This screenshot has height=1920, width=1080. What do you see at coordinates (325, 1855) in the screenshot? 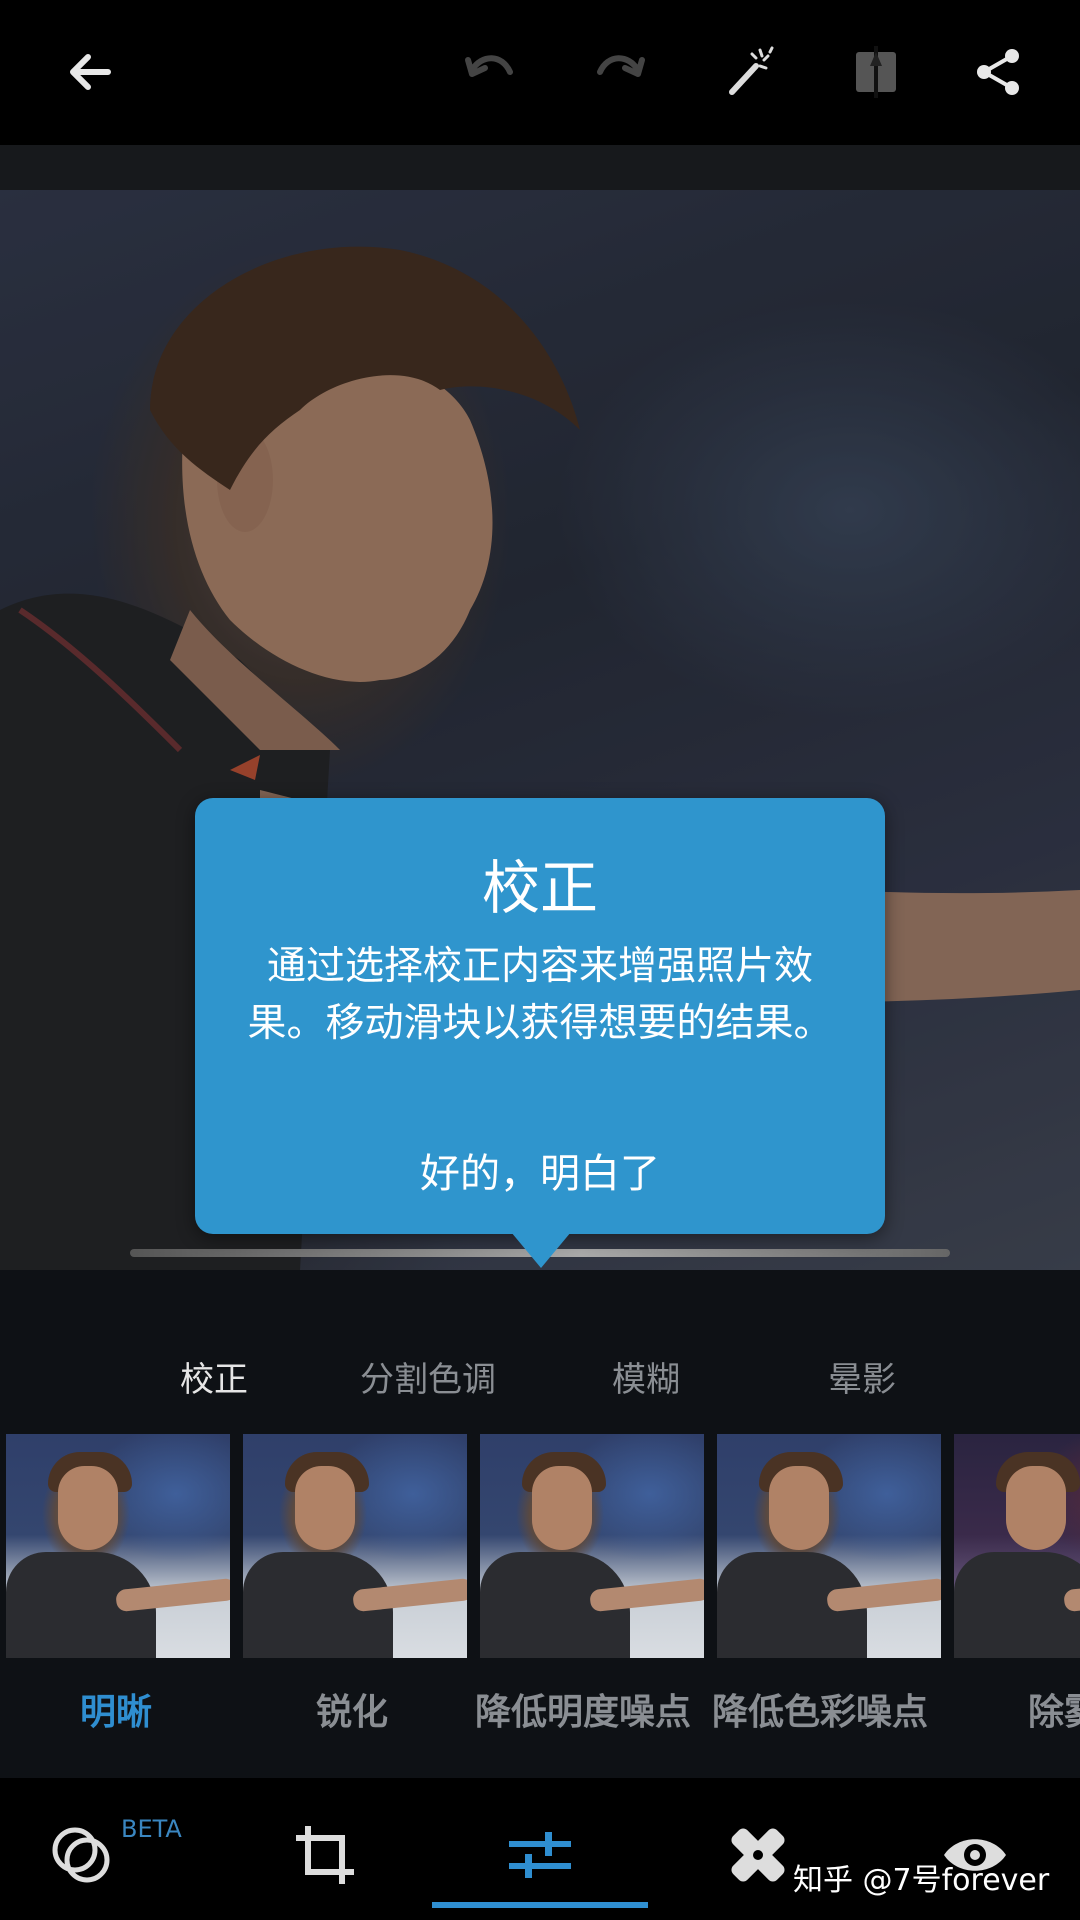
I see `crop-icon` at bounding box center [325, 1855].